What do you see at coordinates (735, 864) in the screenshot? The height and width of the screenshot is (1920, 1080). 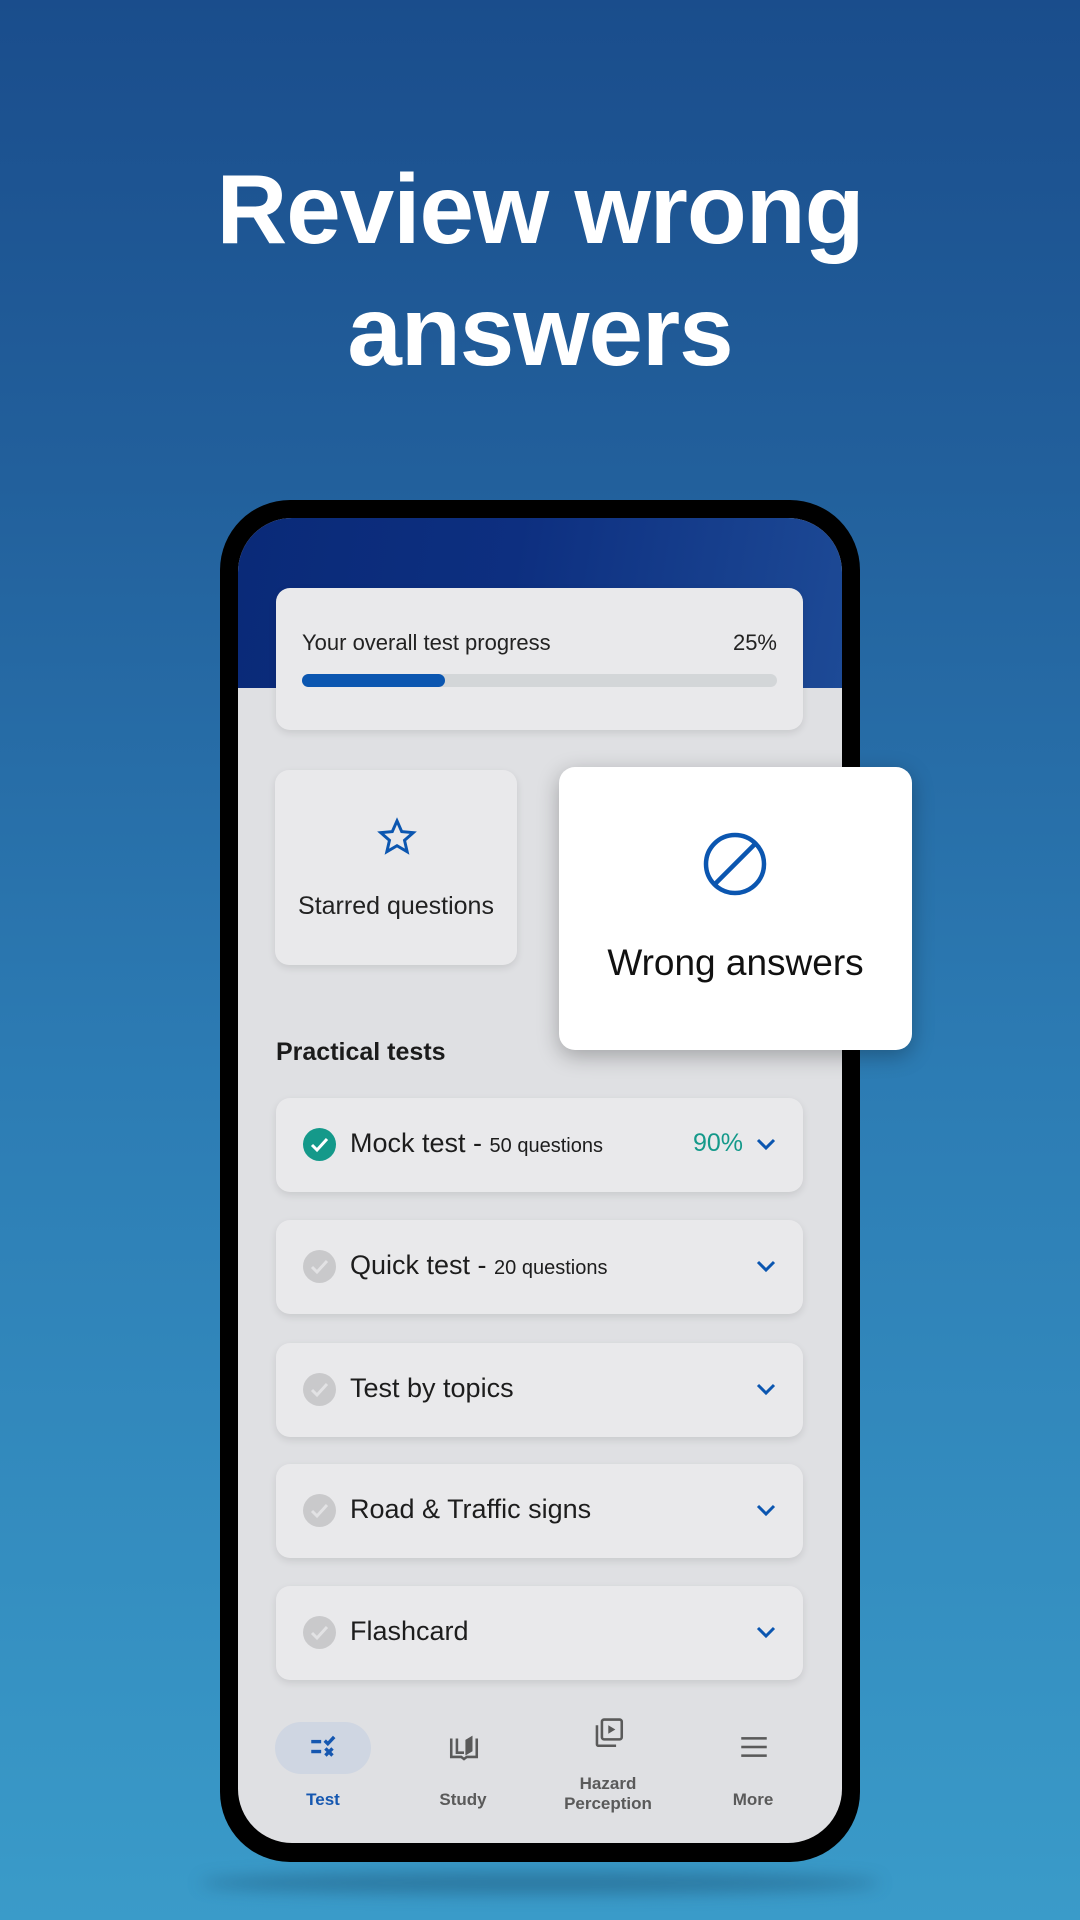 I see `block-icon` at bounding box center [735, 864].